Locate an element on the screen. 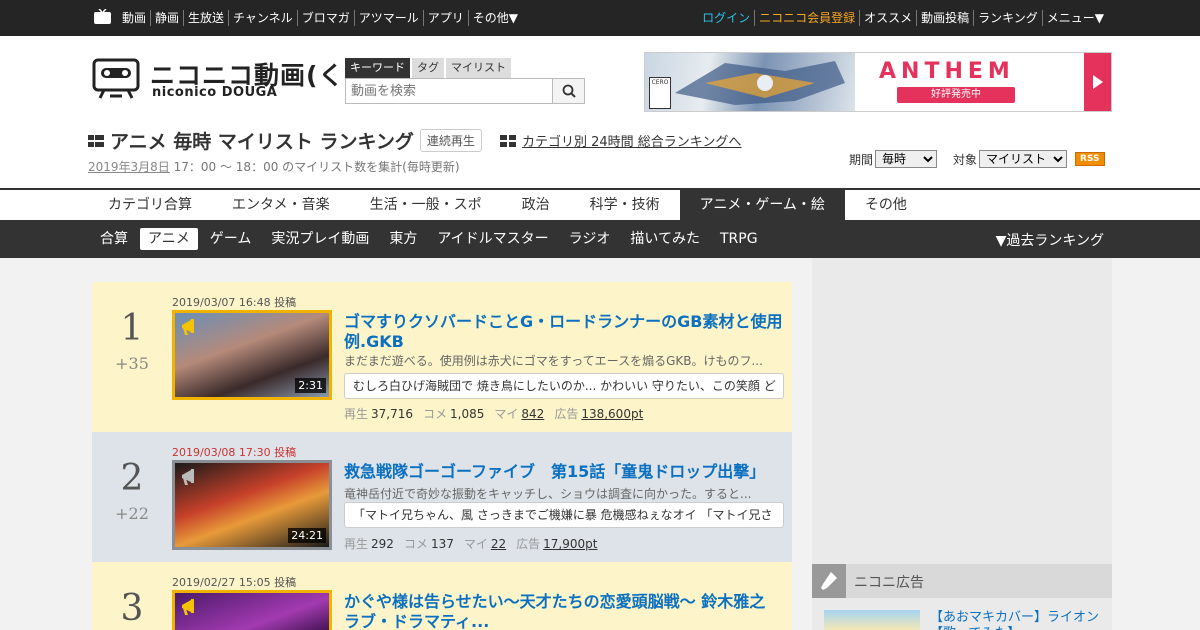 This screenshot has width=1200, height=630. nicoad-item-title: 【あおマキカバー】ライオン【歌ってみた】 is located at coordinates (1020, 620).